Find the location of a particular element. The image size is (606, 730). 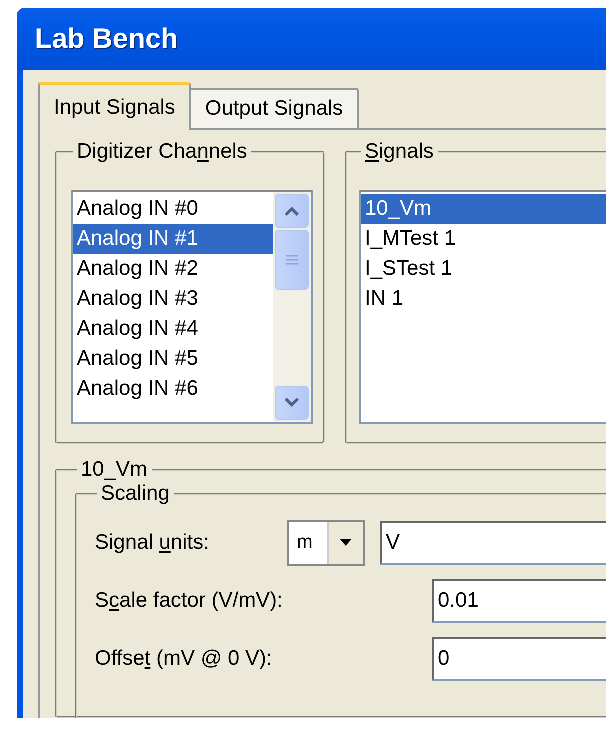

input-field: 0.01 is located at coordinates (519, 601).